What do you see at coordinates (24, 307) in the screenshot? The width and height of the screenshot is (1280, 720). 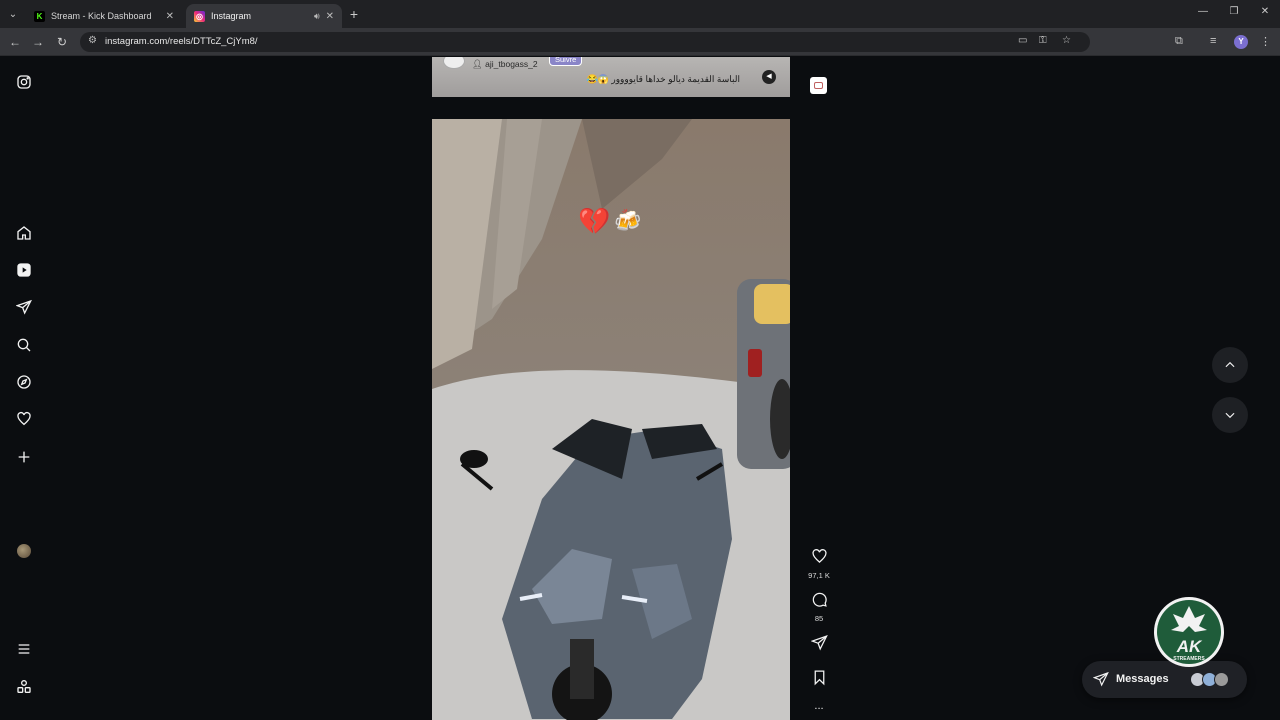 I see `direct-messages-icon` at bounding box center [24, 307].